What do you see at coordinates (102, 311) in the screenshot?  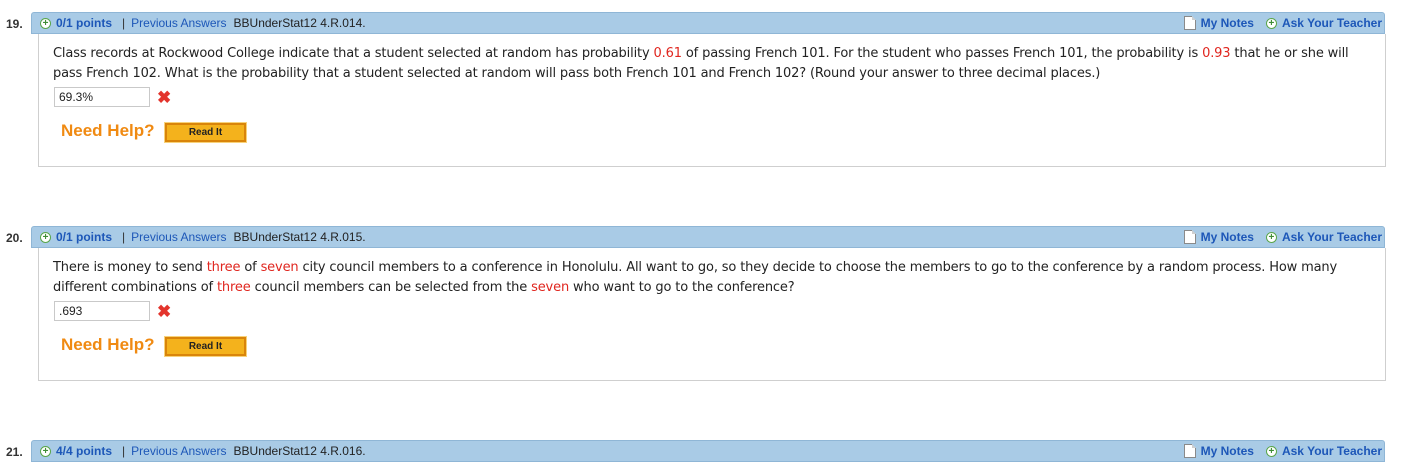 I see `answer-input: .693` at bounding box center [102, 311].